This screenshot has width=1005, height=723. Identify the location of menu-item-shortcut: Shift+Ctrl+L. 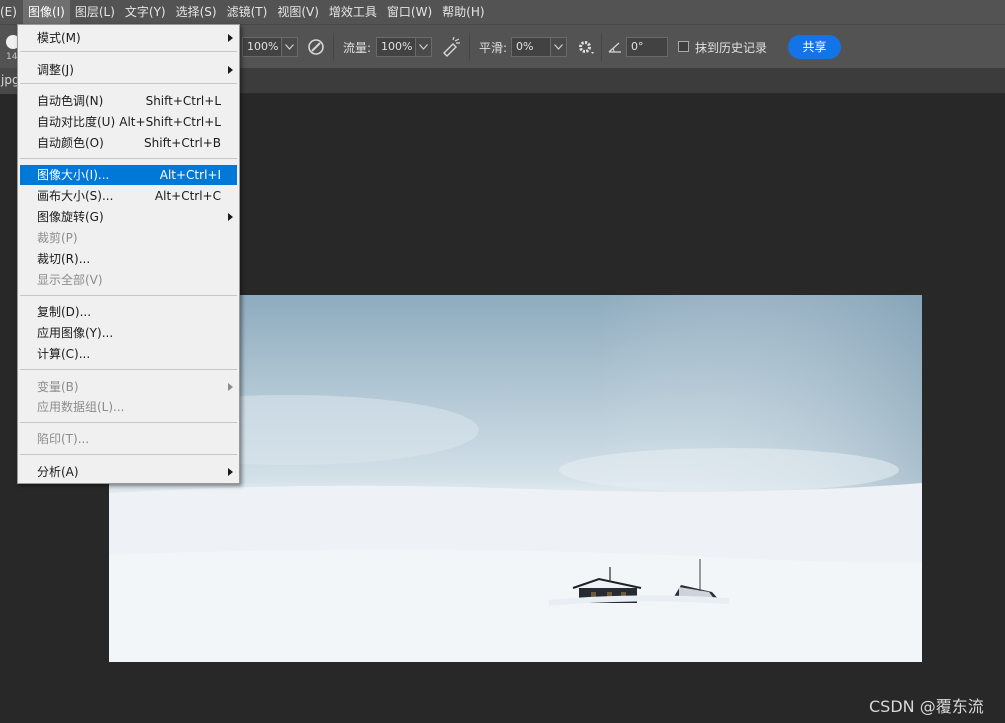
(183, 101).